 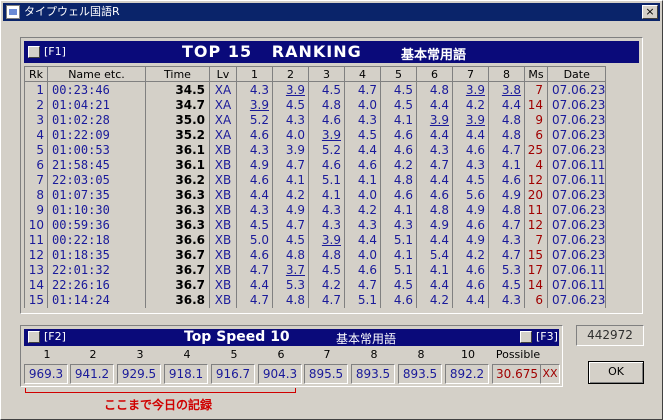 I want to click on name-cell: 22:26:16, so click(x=96, y=285).